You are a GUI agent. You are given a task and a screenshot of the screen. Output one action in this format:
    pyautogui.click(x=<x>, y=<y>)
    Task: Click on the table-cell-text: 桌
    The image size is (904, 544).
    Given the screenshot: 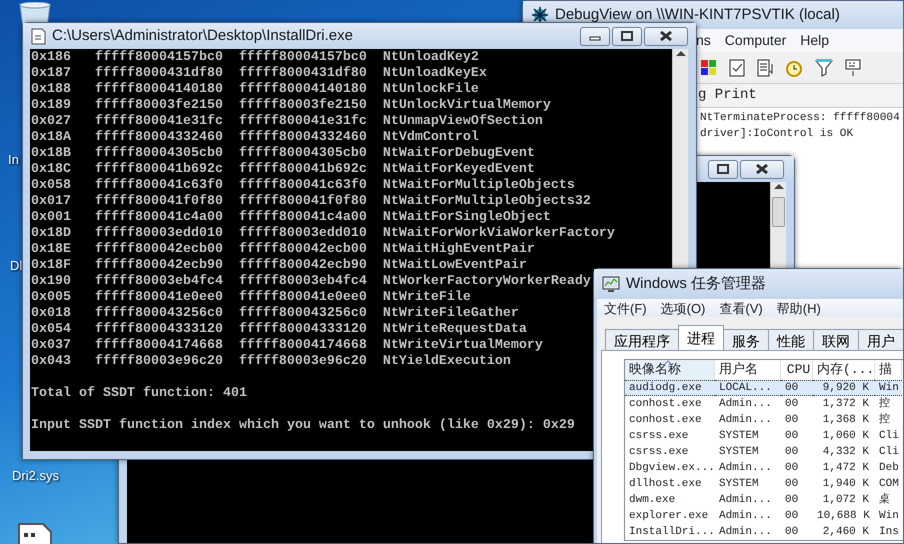 What is the action you would take?
    pyautogui.click(x=884, y=500)
    